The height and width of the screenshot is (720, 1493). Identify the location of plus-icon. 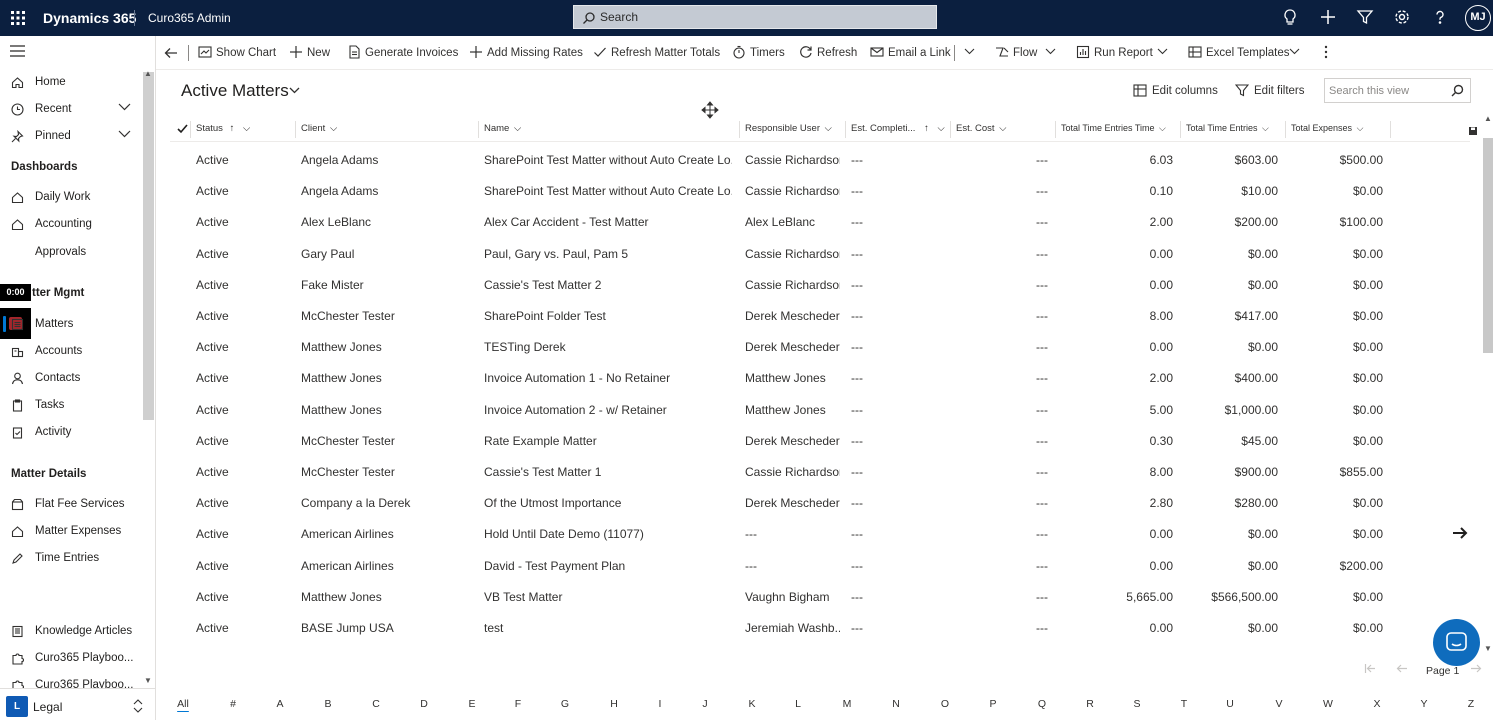
(1329, 18).